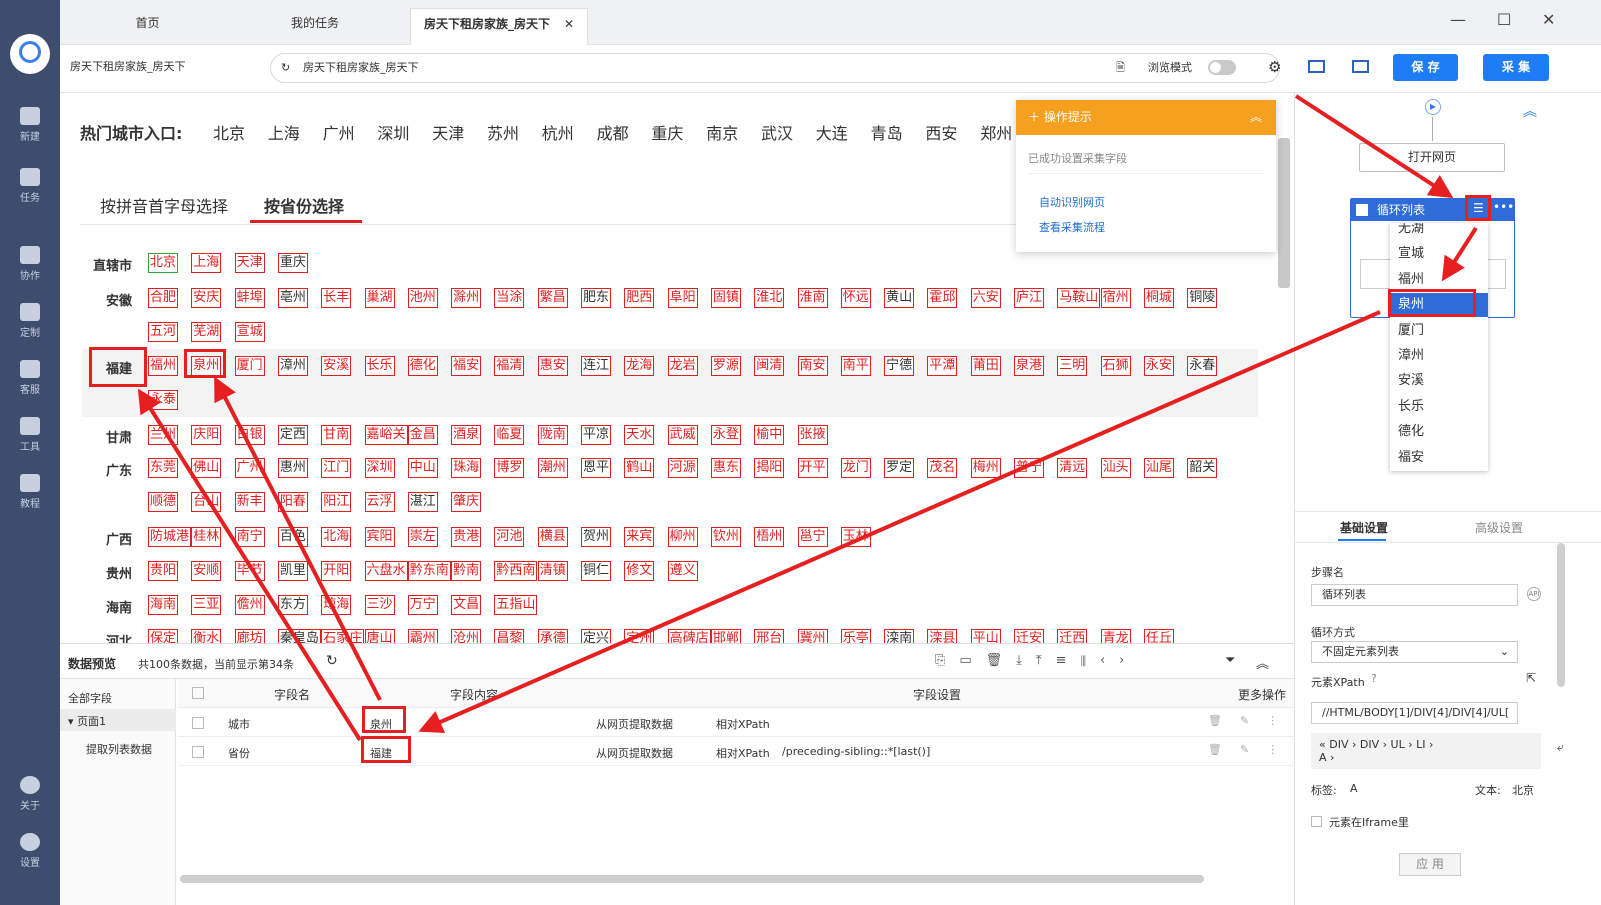 The image size is (1601, 905). Describe the element at coordinates (1459, 254) in the screenshot. I see `arrow-to-dropdown-item` at that location.